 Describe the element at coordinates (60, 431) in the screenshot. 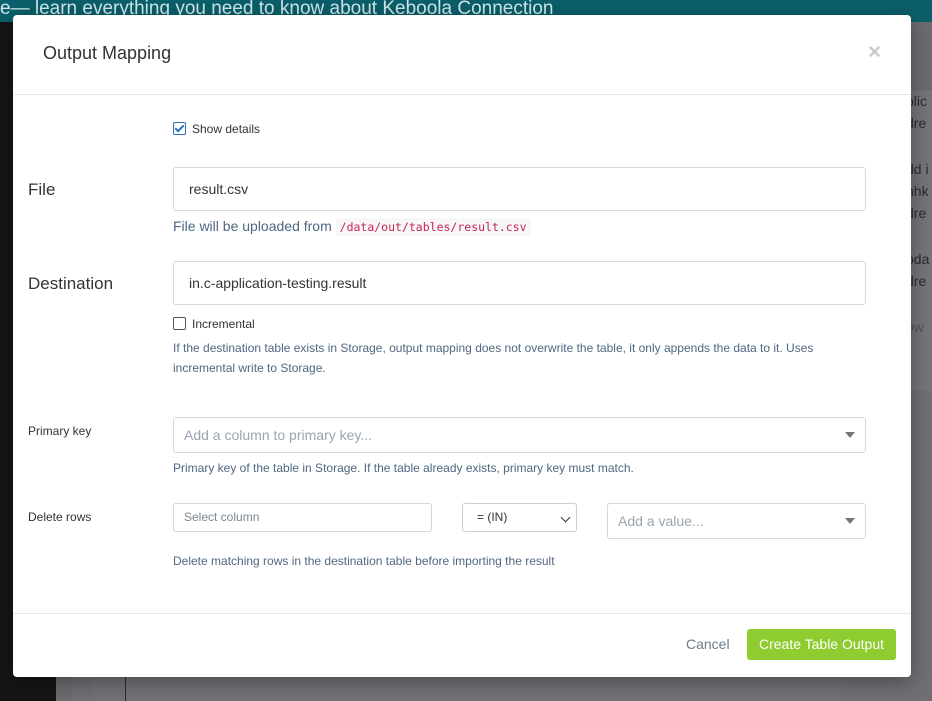

I see `primary-key-label: Primary key` at that location.